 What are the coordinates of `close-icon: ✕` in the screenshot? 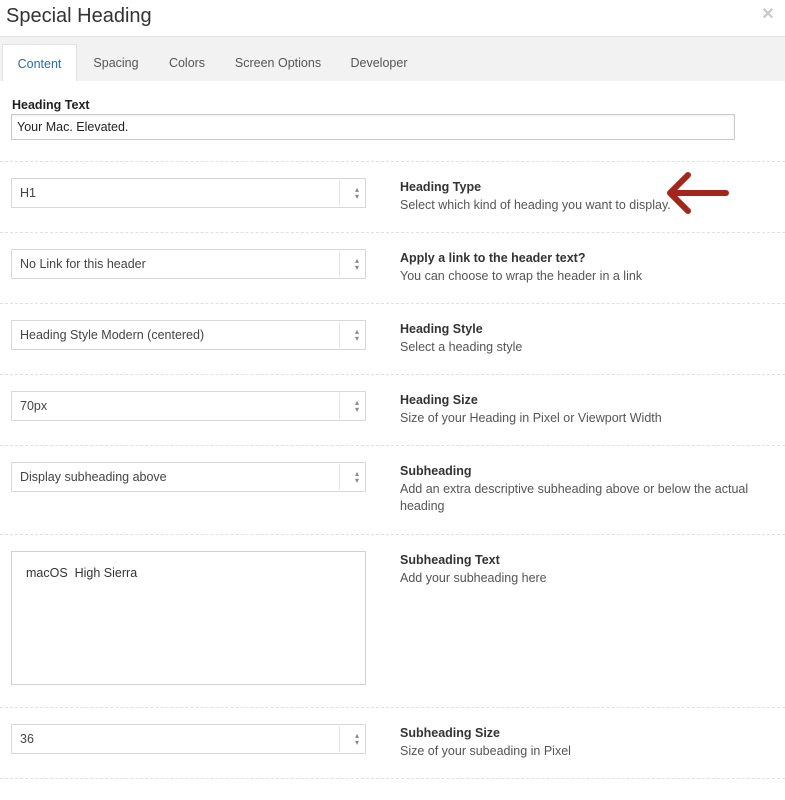 It's located at (768, 15).